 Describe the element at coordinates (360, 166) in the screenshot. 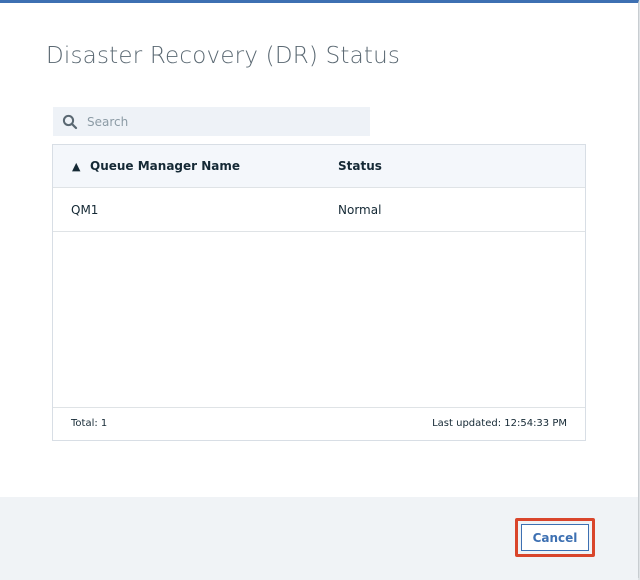

I see `column-header-status: Status` at that location.